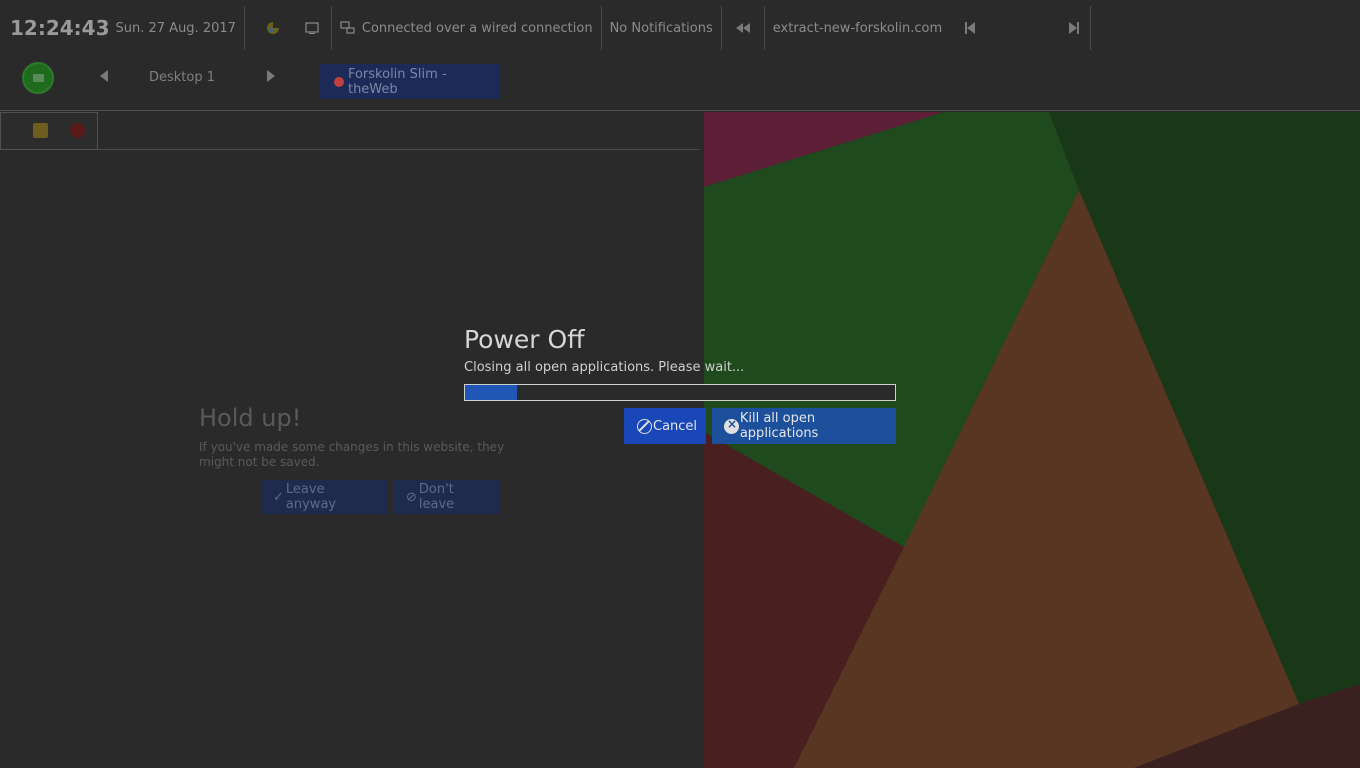 The image size is (1360, 768). I want to click on cancel-button: Cancel, so click(665, 426).